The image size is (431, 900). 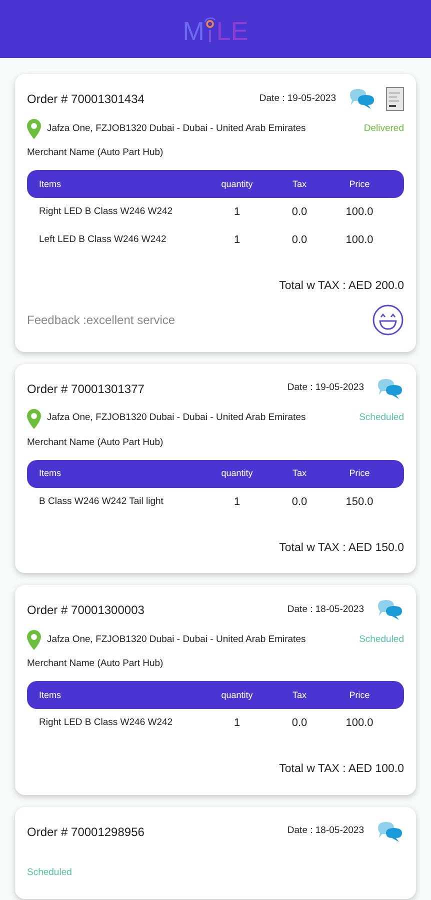 What do you see at coordinates (388, 320) in the screenshot?
I see `smiley-face-icon` at bounding box center [388, 320].